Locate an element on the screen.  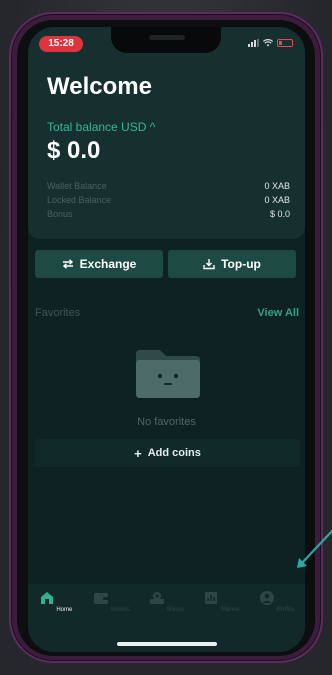
bonus-balance-row: Bonus $ 0.0 is located at coordinates (168, 214).